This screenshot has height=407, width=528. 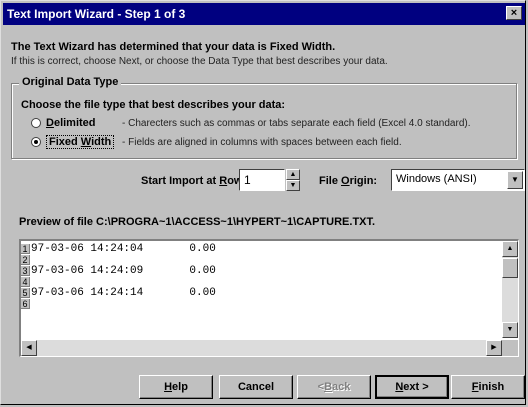 What do you see at coordinates (514, 13) in the screenshot?
I see `close-button: ×` at bounding box center [514, 13].